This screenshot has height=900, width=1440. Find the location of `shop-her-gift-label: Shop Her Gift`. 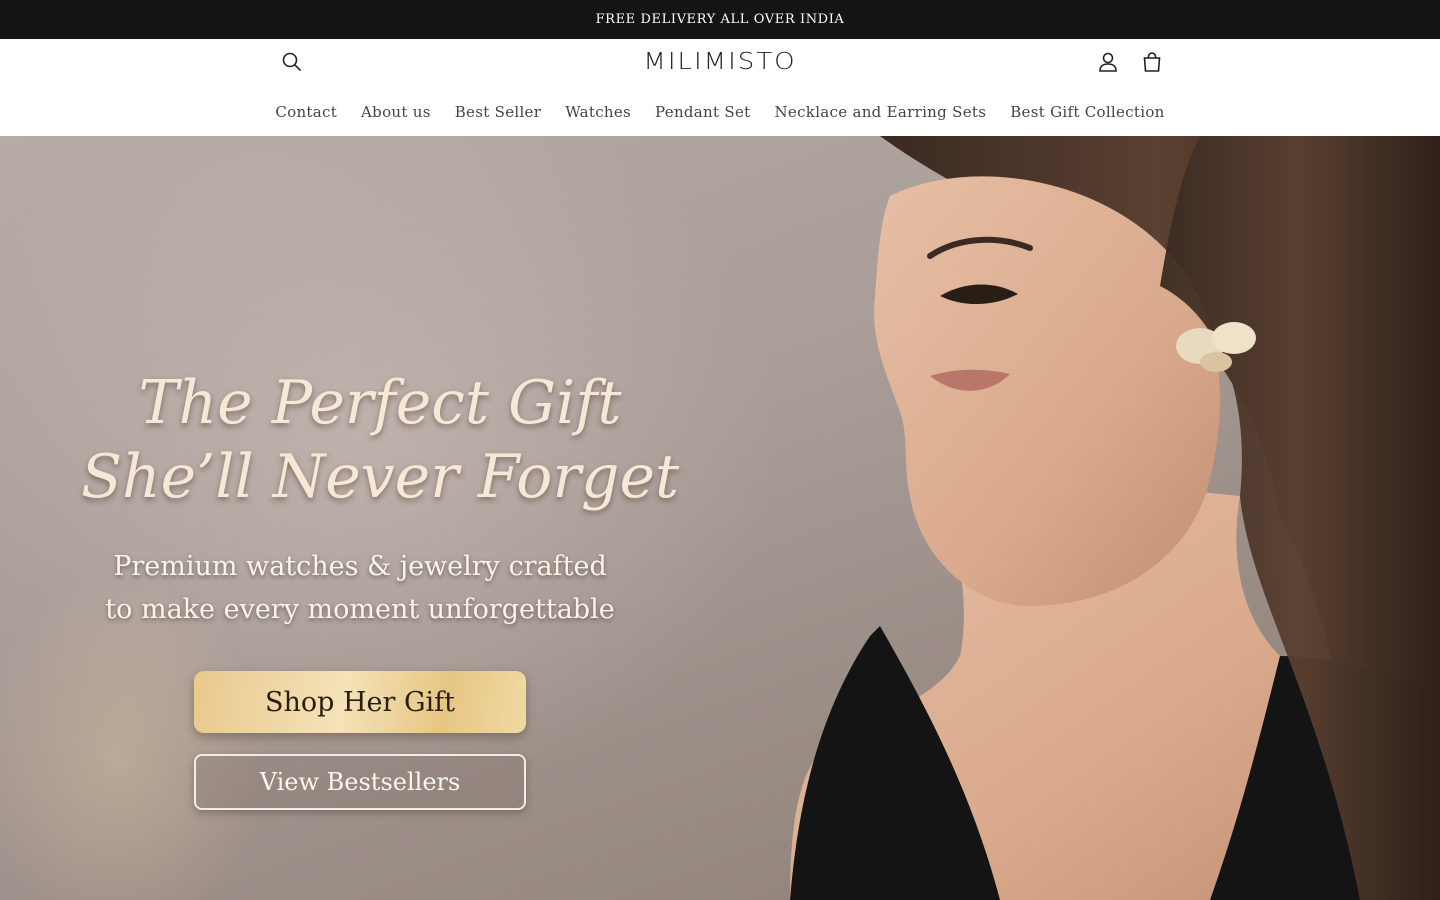

shop-her-gift-label: Shop Her Gift is located at coordinates (360, 702).